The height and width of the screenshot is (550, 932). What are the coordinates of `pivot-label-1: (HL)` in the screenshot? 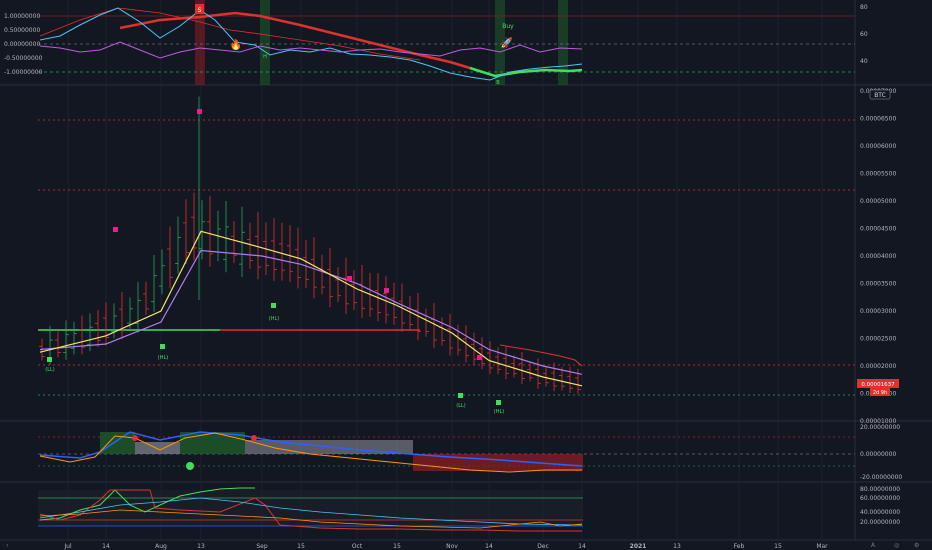 It's located at (163, 358).